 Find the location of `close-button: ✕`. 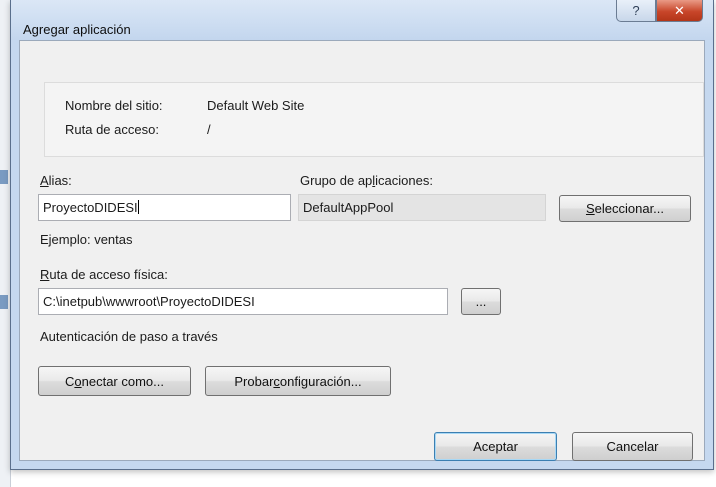

close-button: ✕ is located at coordinates (679, 11).